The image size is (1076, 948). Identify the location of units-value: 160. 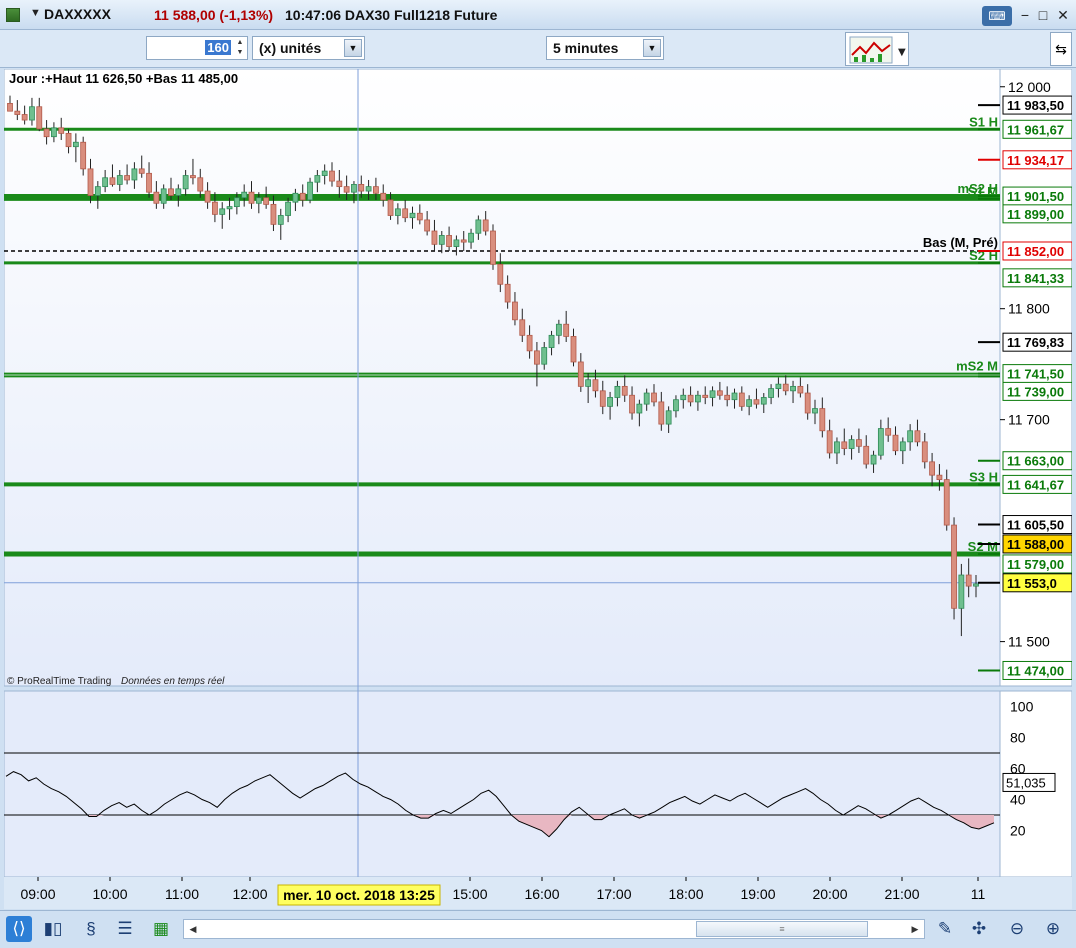
(218, 47).